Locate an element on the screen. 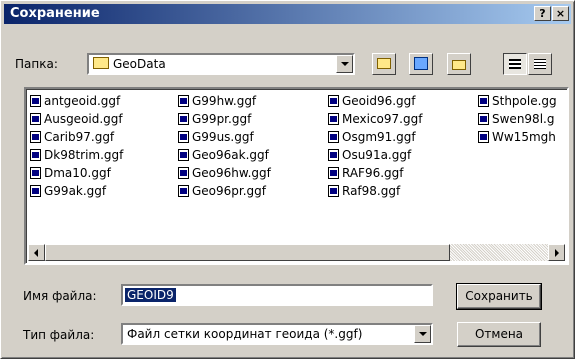  left-arrow-icon is located at coordinates (36, 253).